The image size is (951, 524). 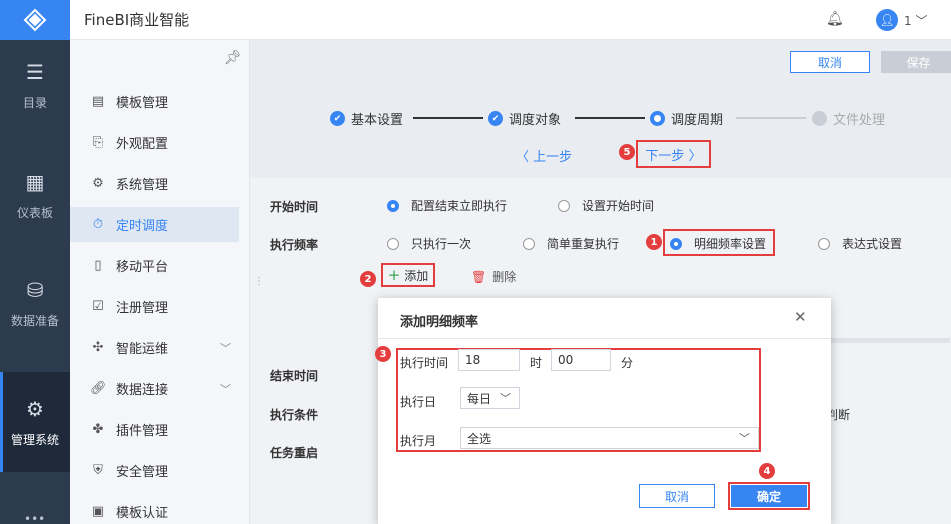 I want to click on pending-step-icon, so click(x=819, y=118).